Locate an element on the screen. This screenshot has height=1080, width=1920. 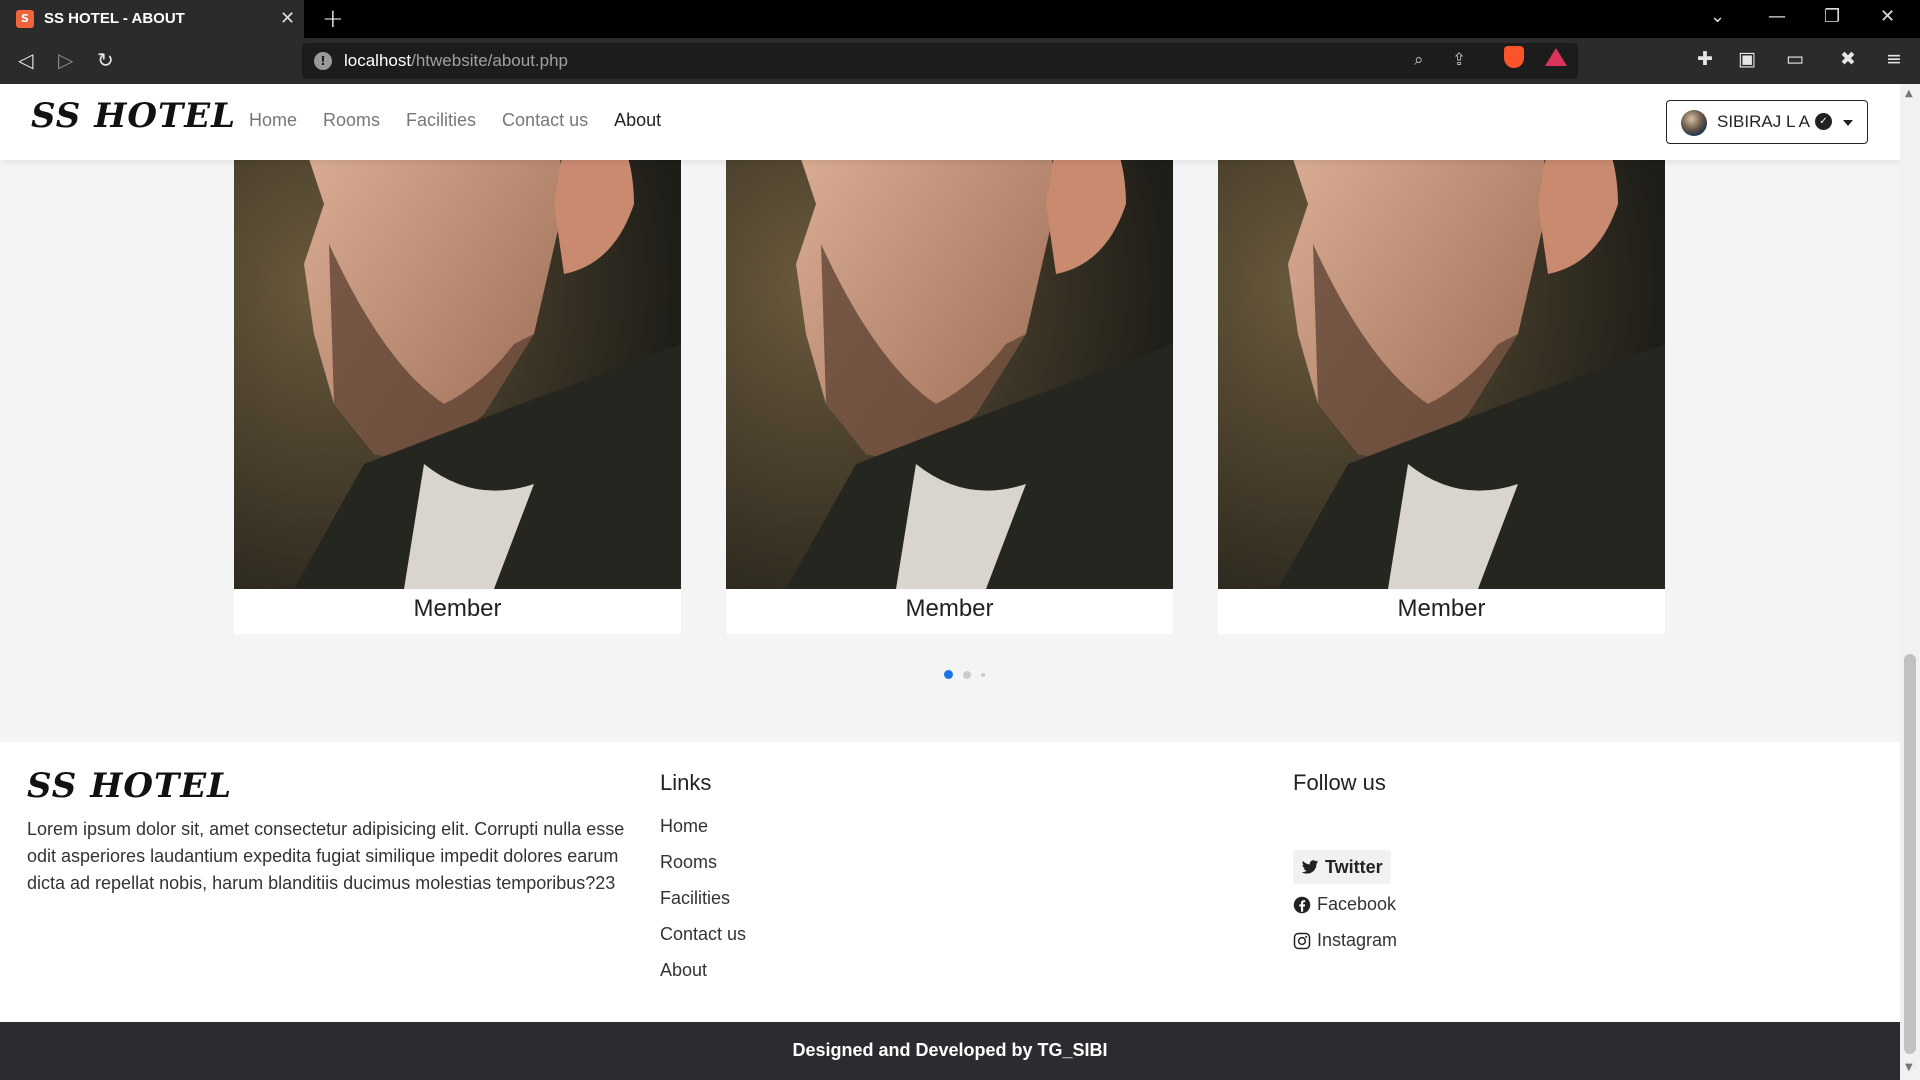
footer-link-contact: Contact us is located at coordinates (703, 940).